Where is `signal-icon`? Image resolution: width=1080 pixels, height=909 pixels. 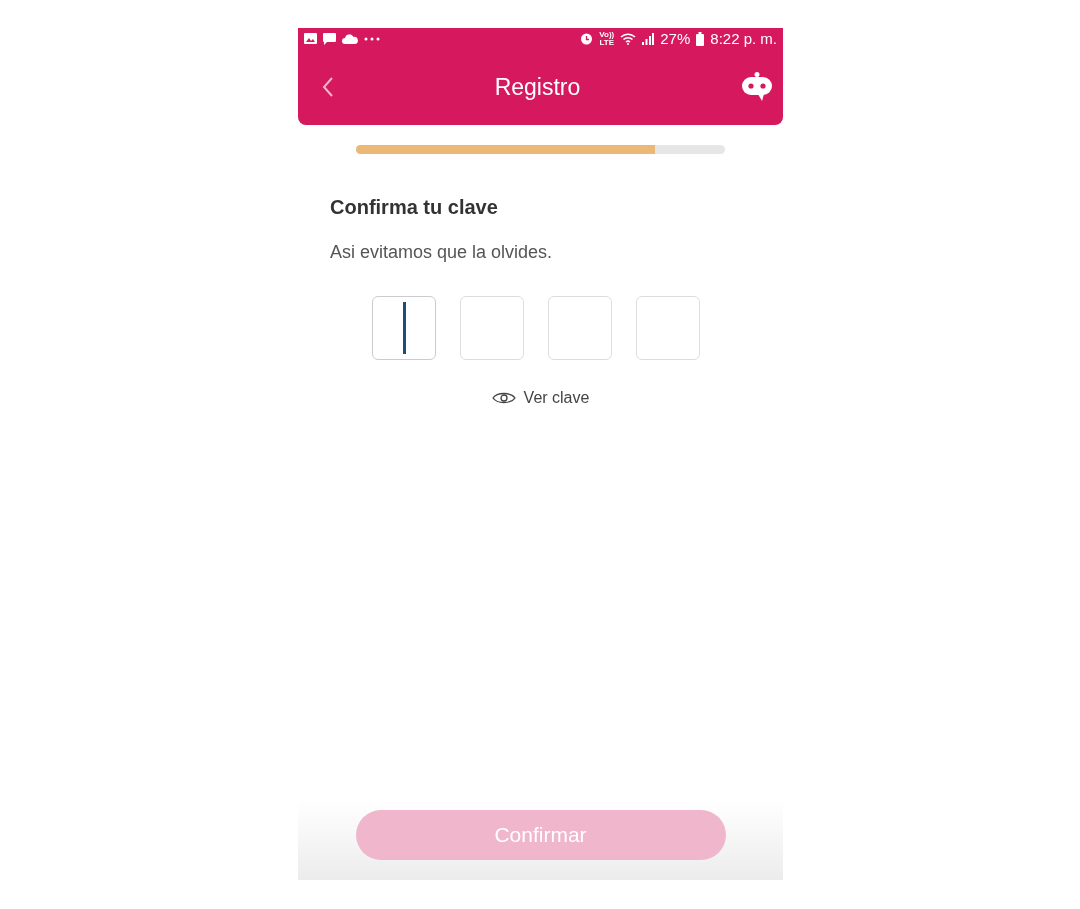
signal-icon is located at coordinates (648, 38).